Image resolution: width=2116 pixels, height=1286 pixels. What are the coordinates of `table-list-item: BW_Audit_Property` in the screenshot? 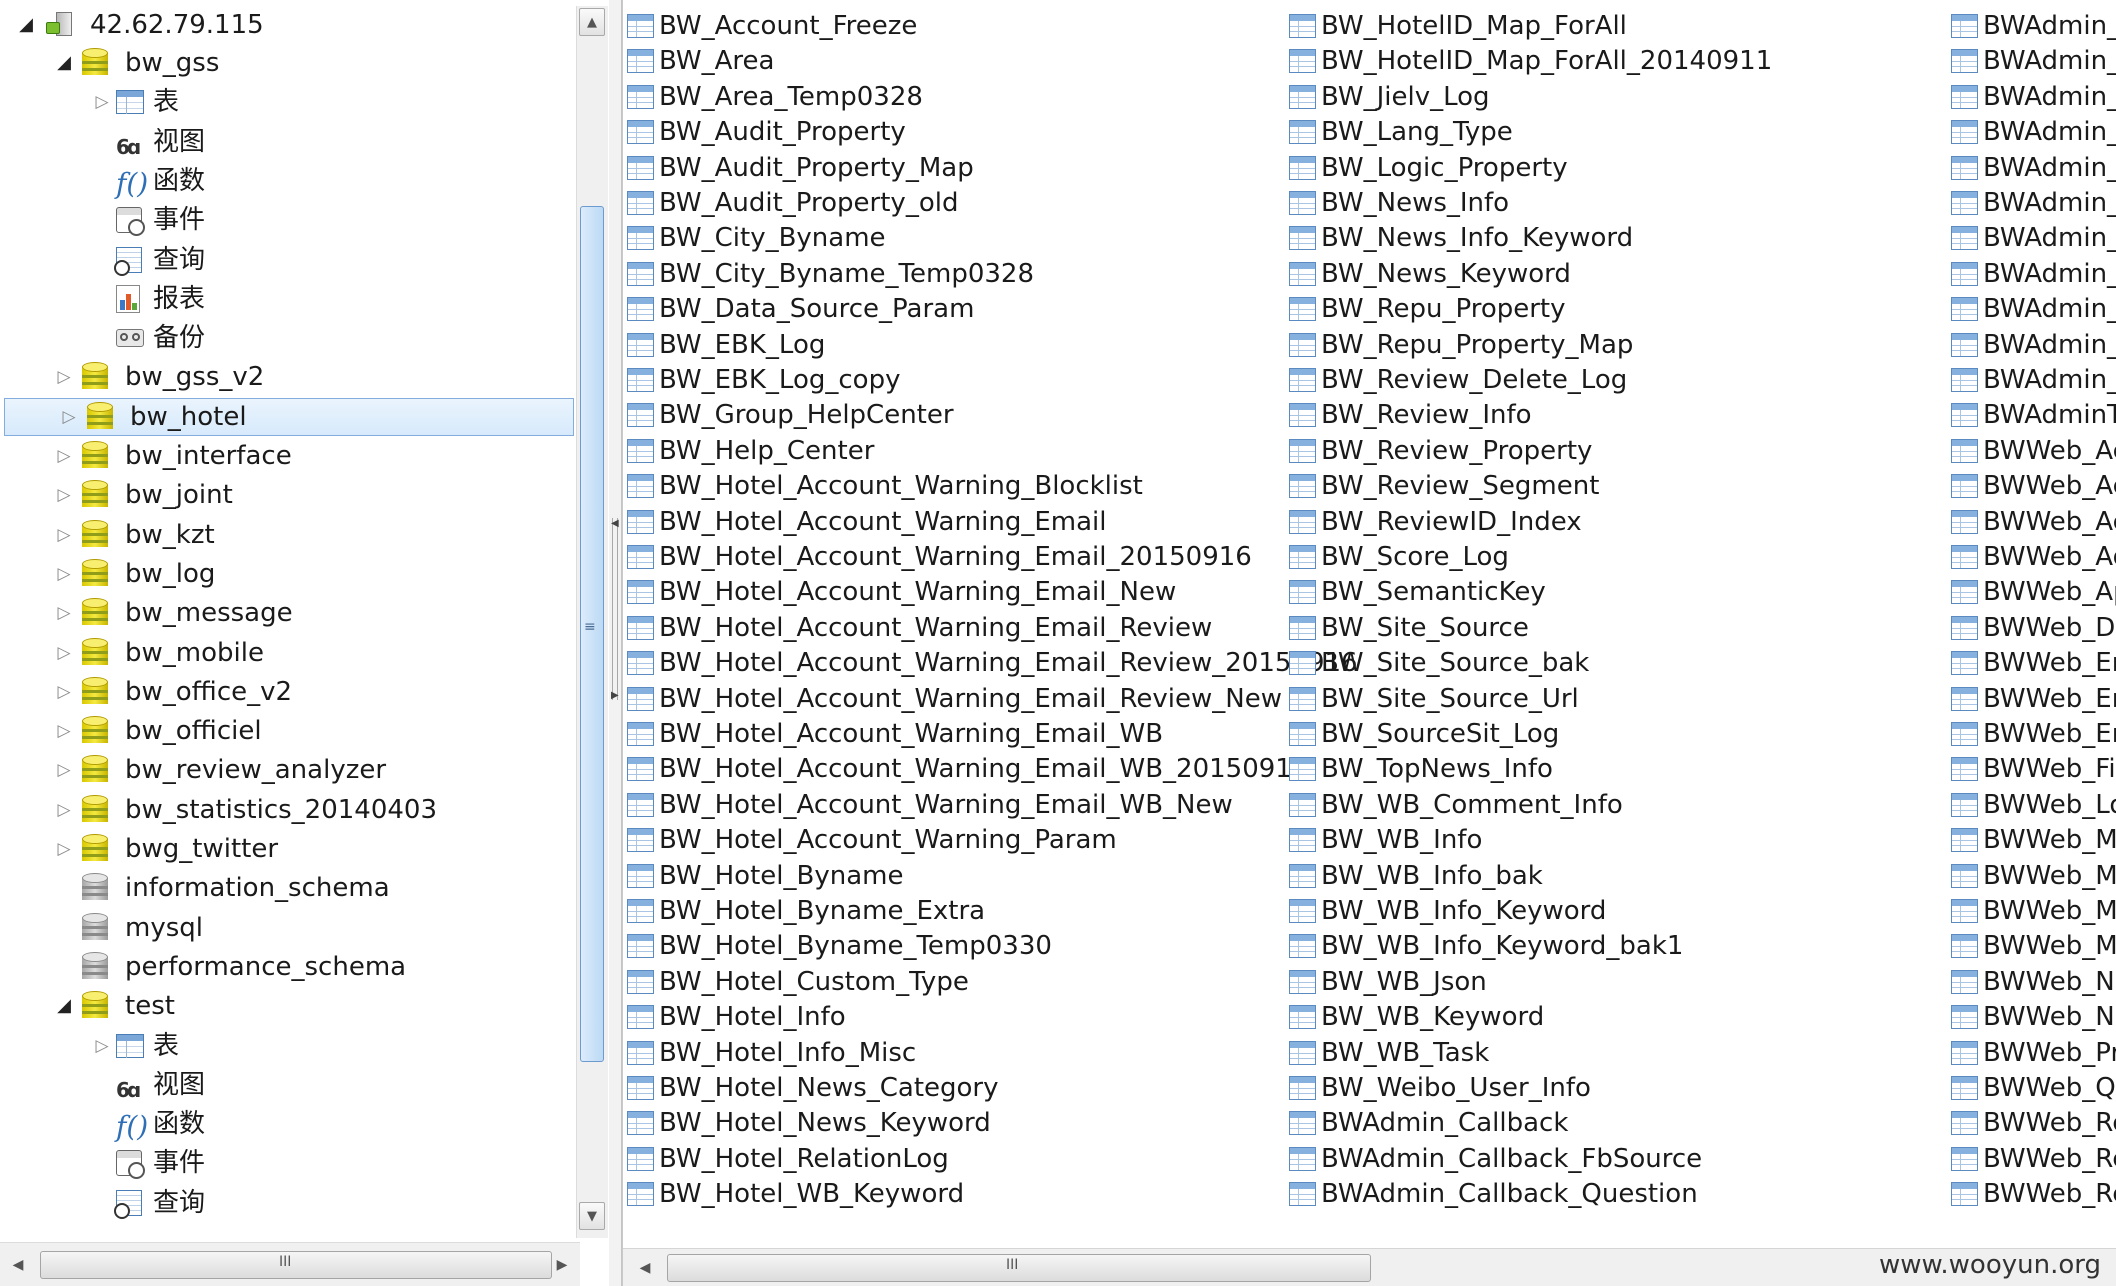 It's located at (766, 132).